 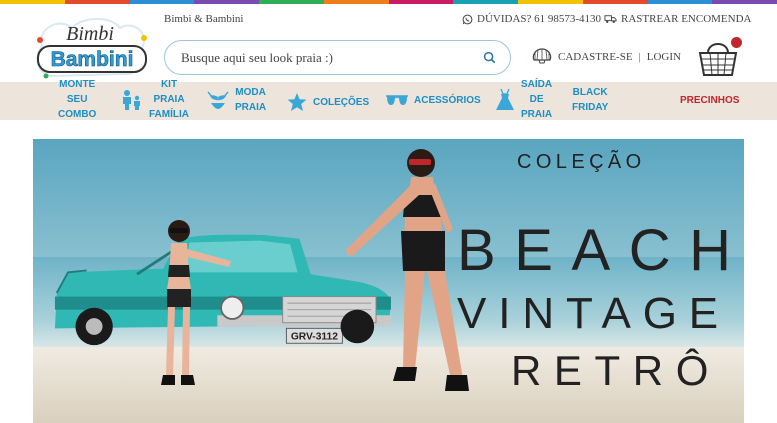 What do you see at coordinates (77, 114) in the screenshot?
I see `nav-label-line: COMBO` at bounding box center [77, 114].